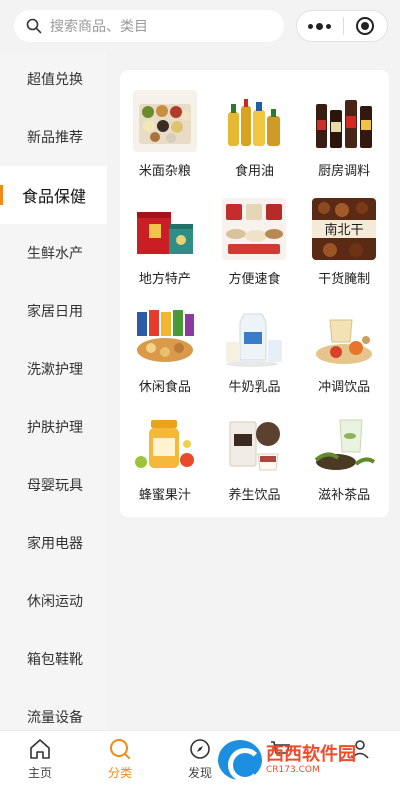  I want to click on discover-icon, so click(200, 749).